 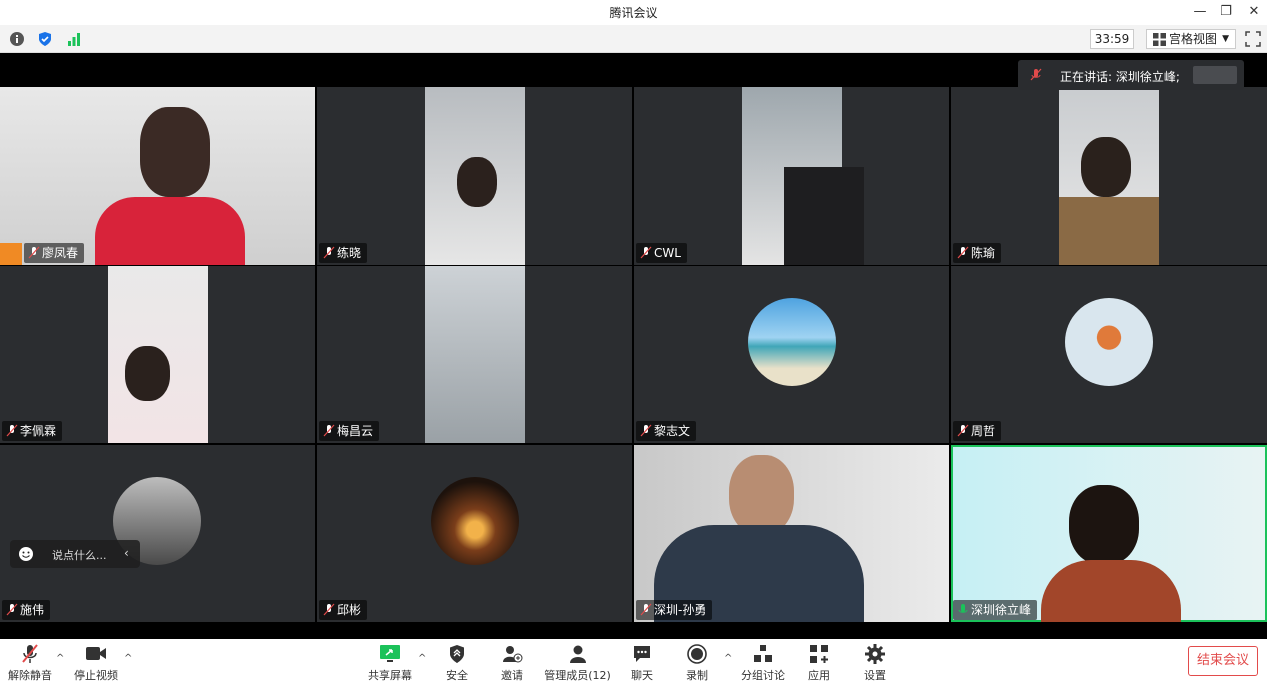 What do you see at coordinates (96, 661) in the screenshot?
I see `stop-video-button: 停止视频` at bounding box center [96, 661].